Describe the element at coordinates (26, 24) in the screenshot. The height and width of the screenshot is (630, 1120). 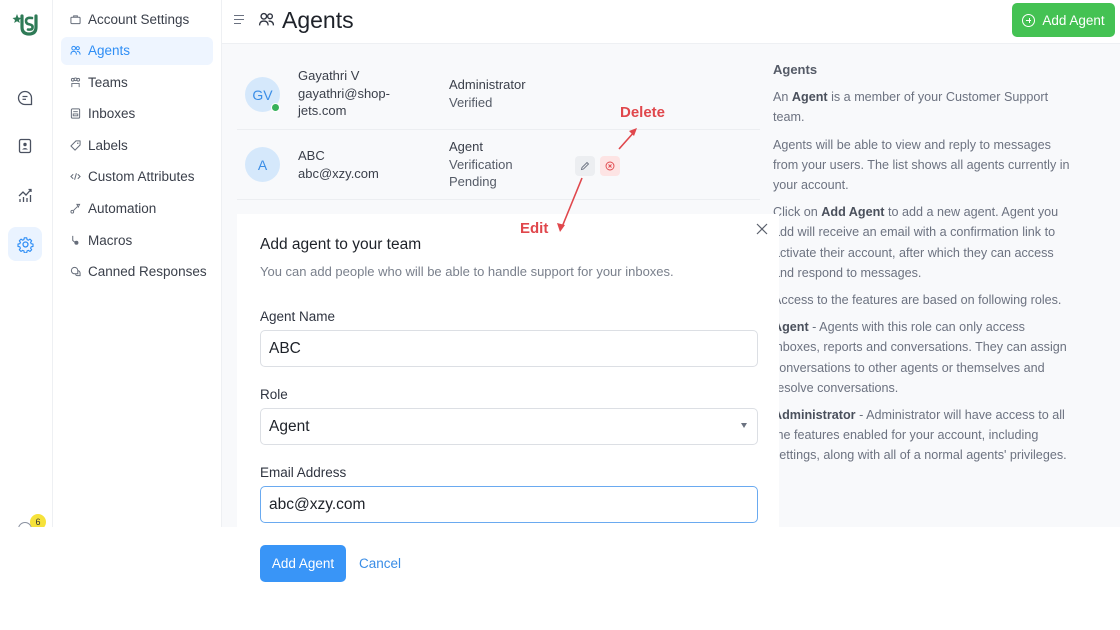
I see `brand-logo-icon` at that location.